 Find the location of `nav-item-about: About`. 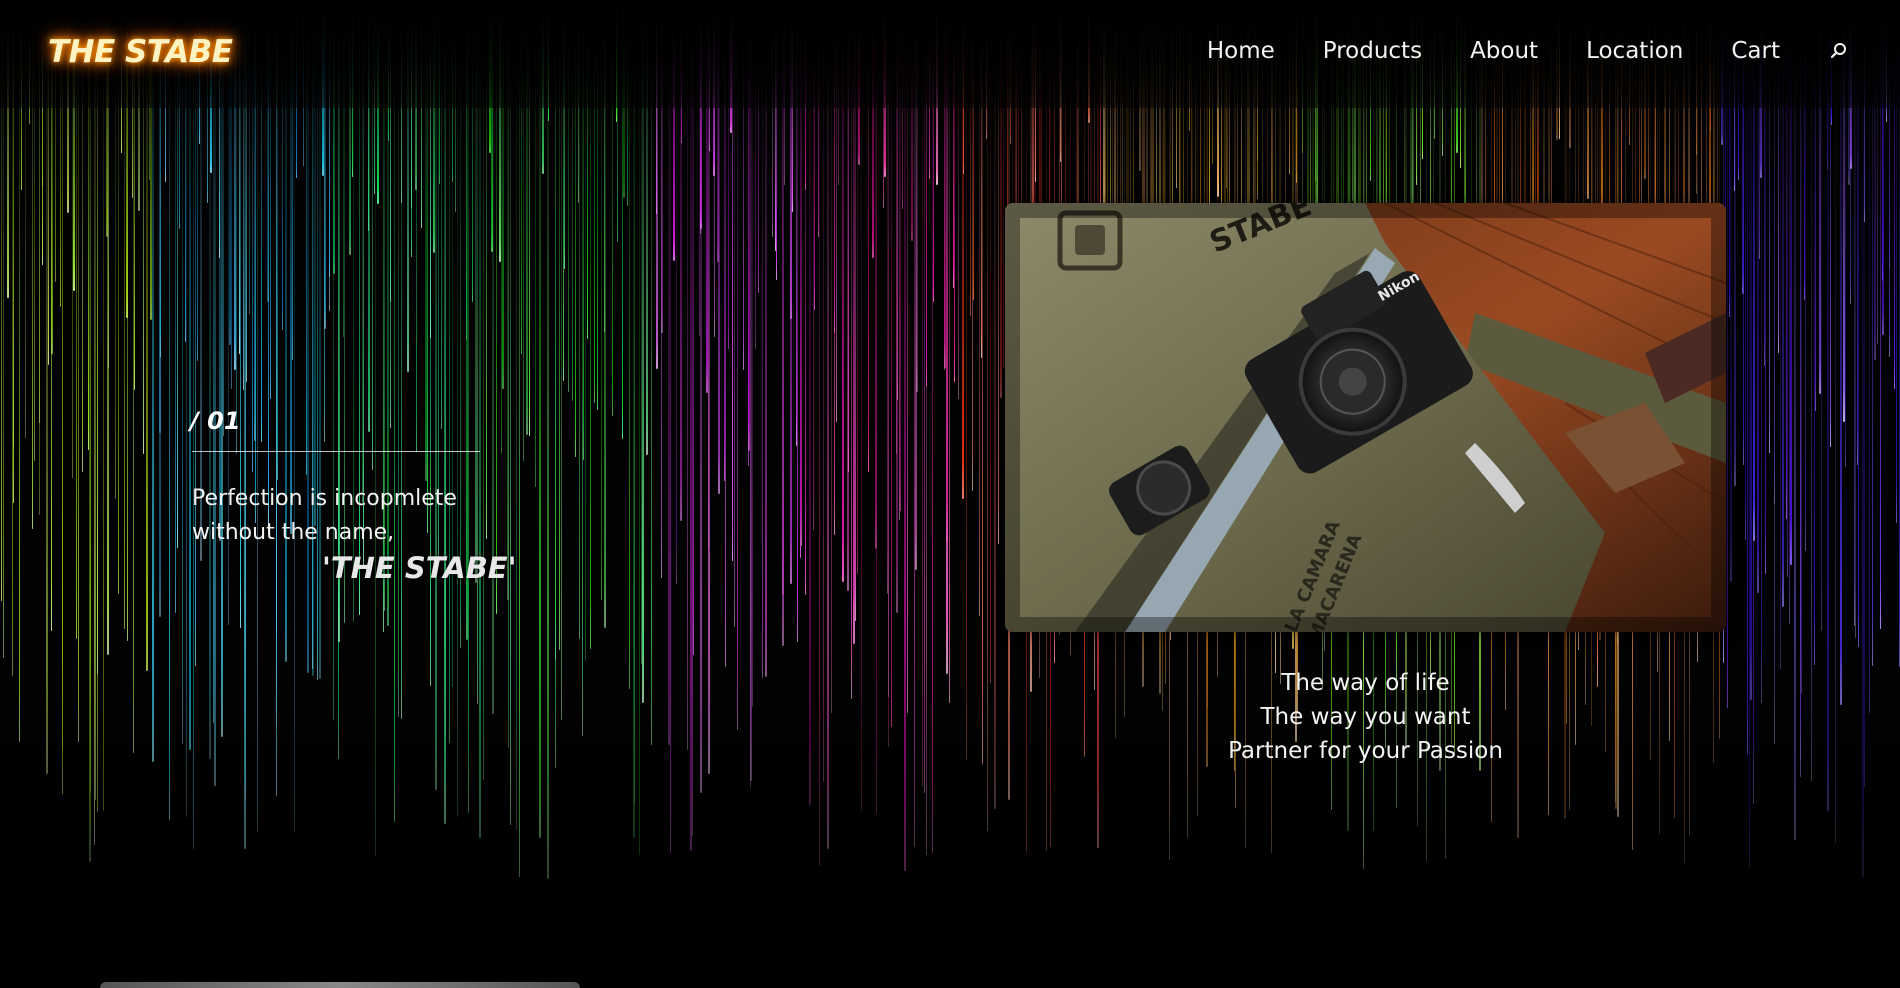

nav-item-about: About is located at coordinates (1504, 51).